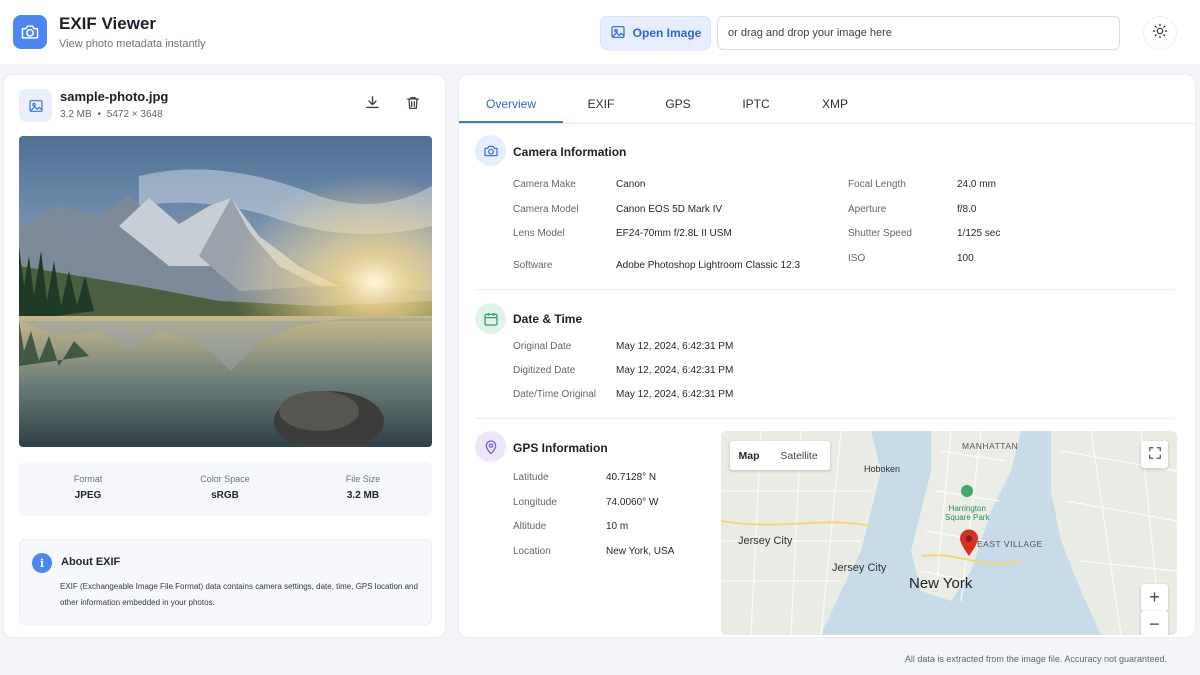 This screenshot has height=675, width=1200. I want to click on satellite-view-button: Satellite, so click(799, 455).